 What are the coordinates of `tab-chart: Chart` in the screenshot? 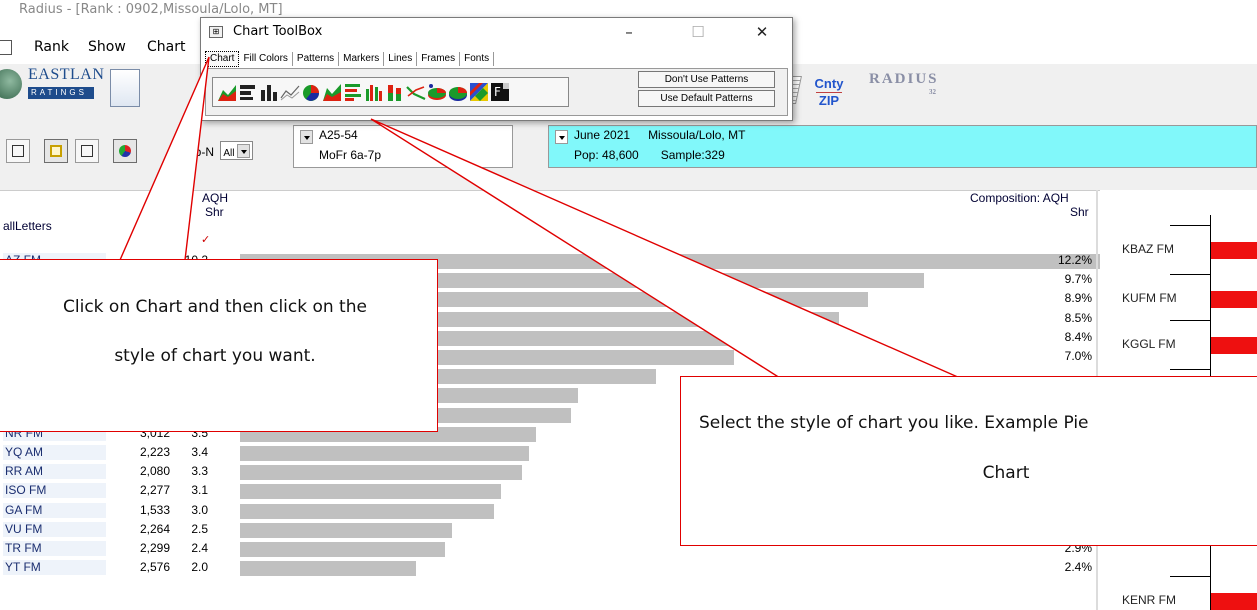 It's located at (222, 59).